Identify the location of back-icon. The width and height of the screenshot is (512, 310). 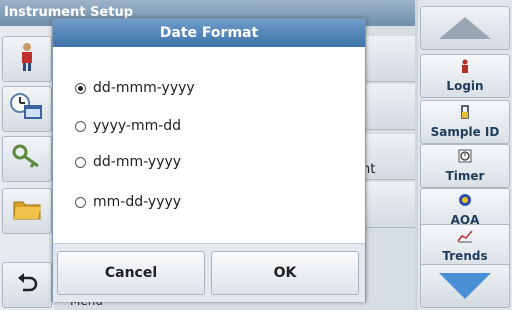
(27, 285).